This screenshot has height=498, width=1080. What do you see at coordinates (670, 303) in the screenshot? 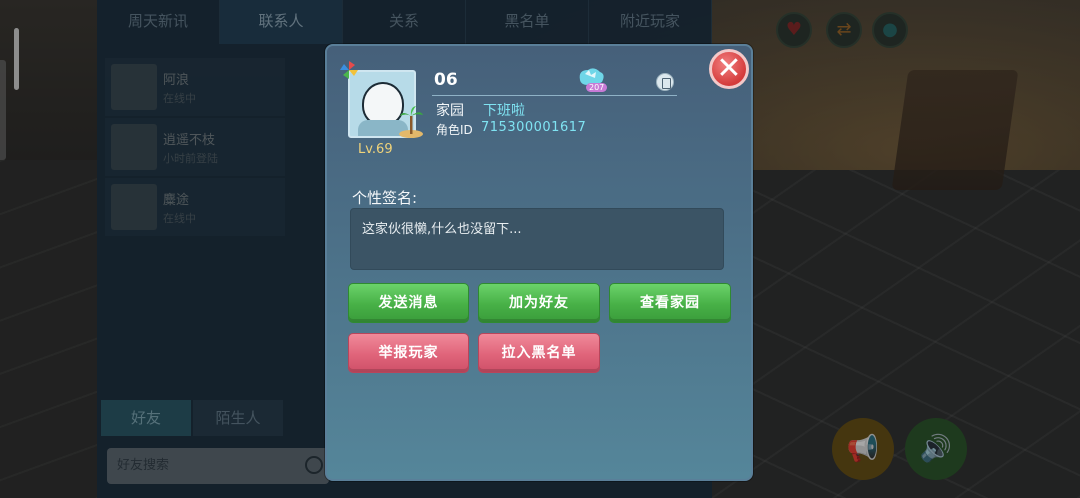
I see `view-home-button: 查看家园` at bounding box center [670, 303].